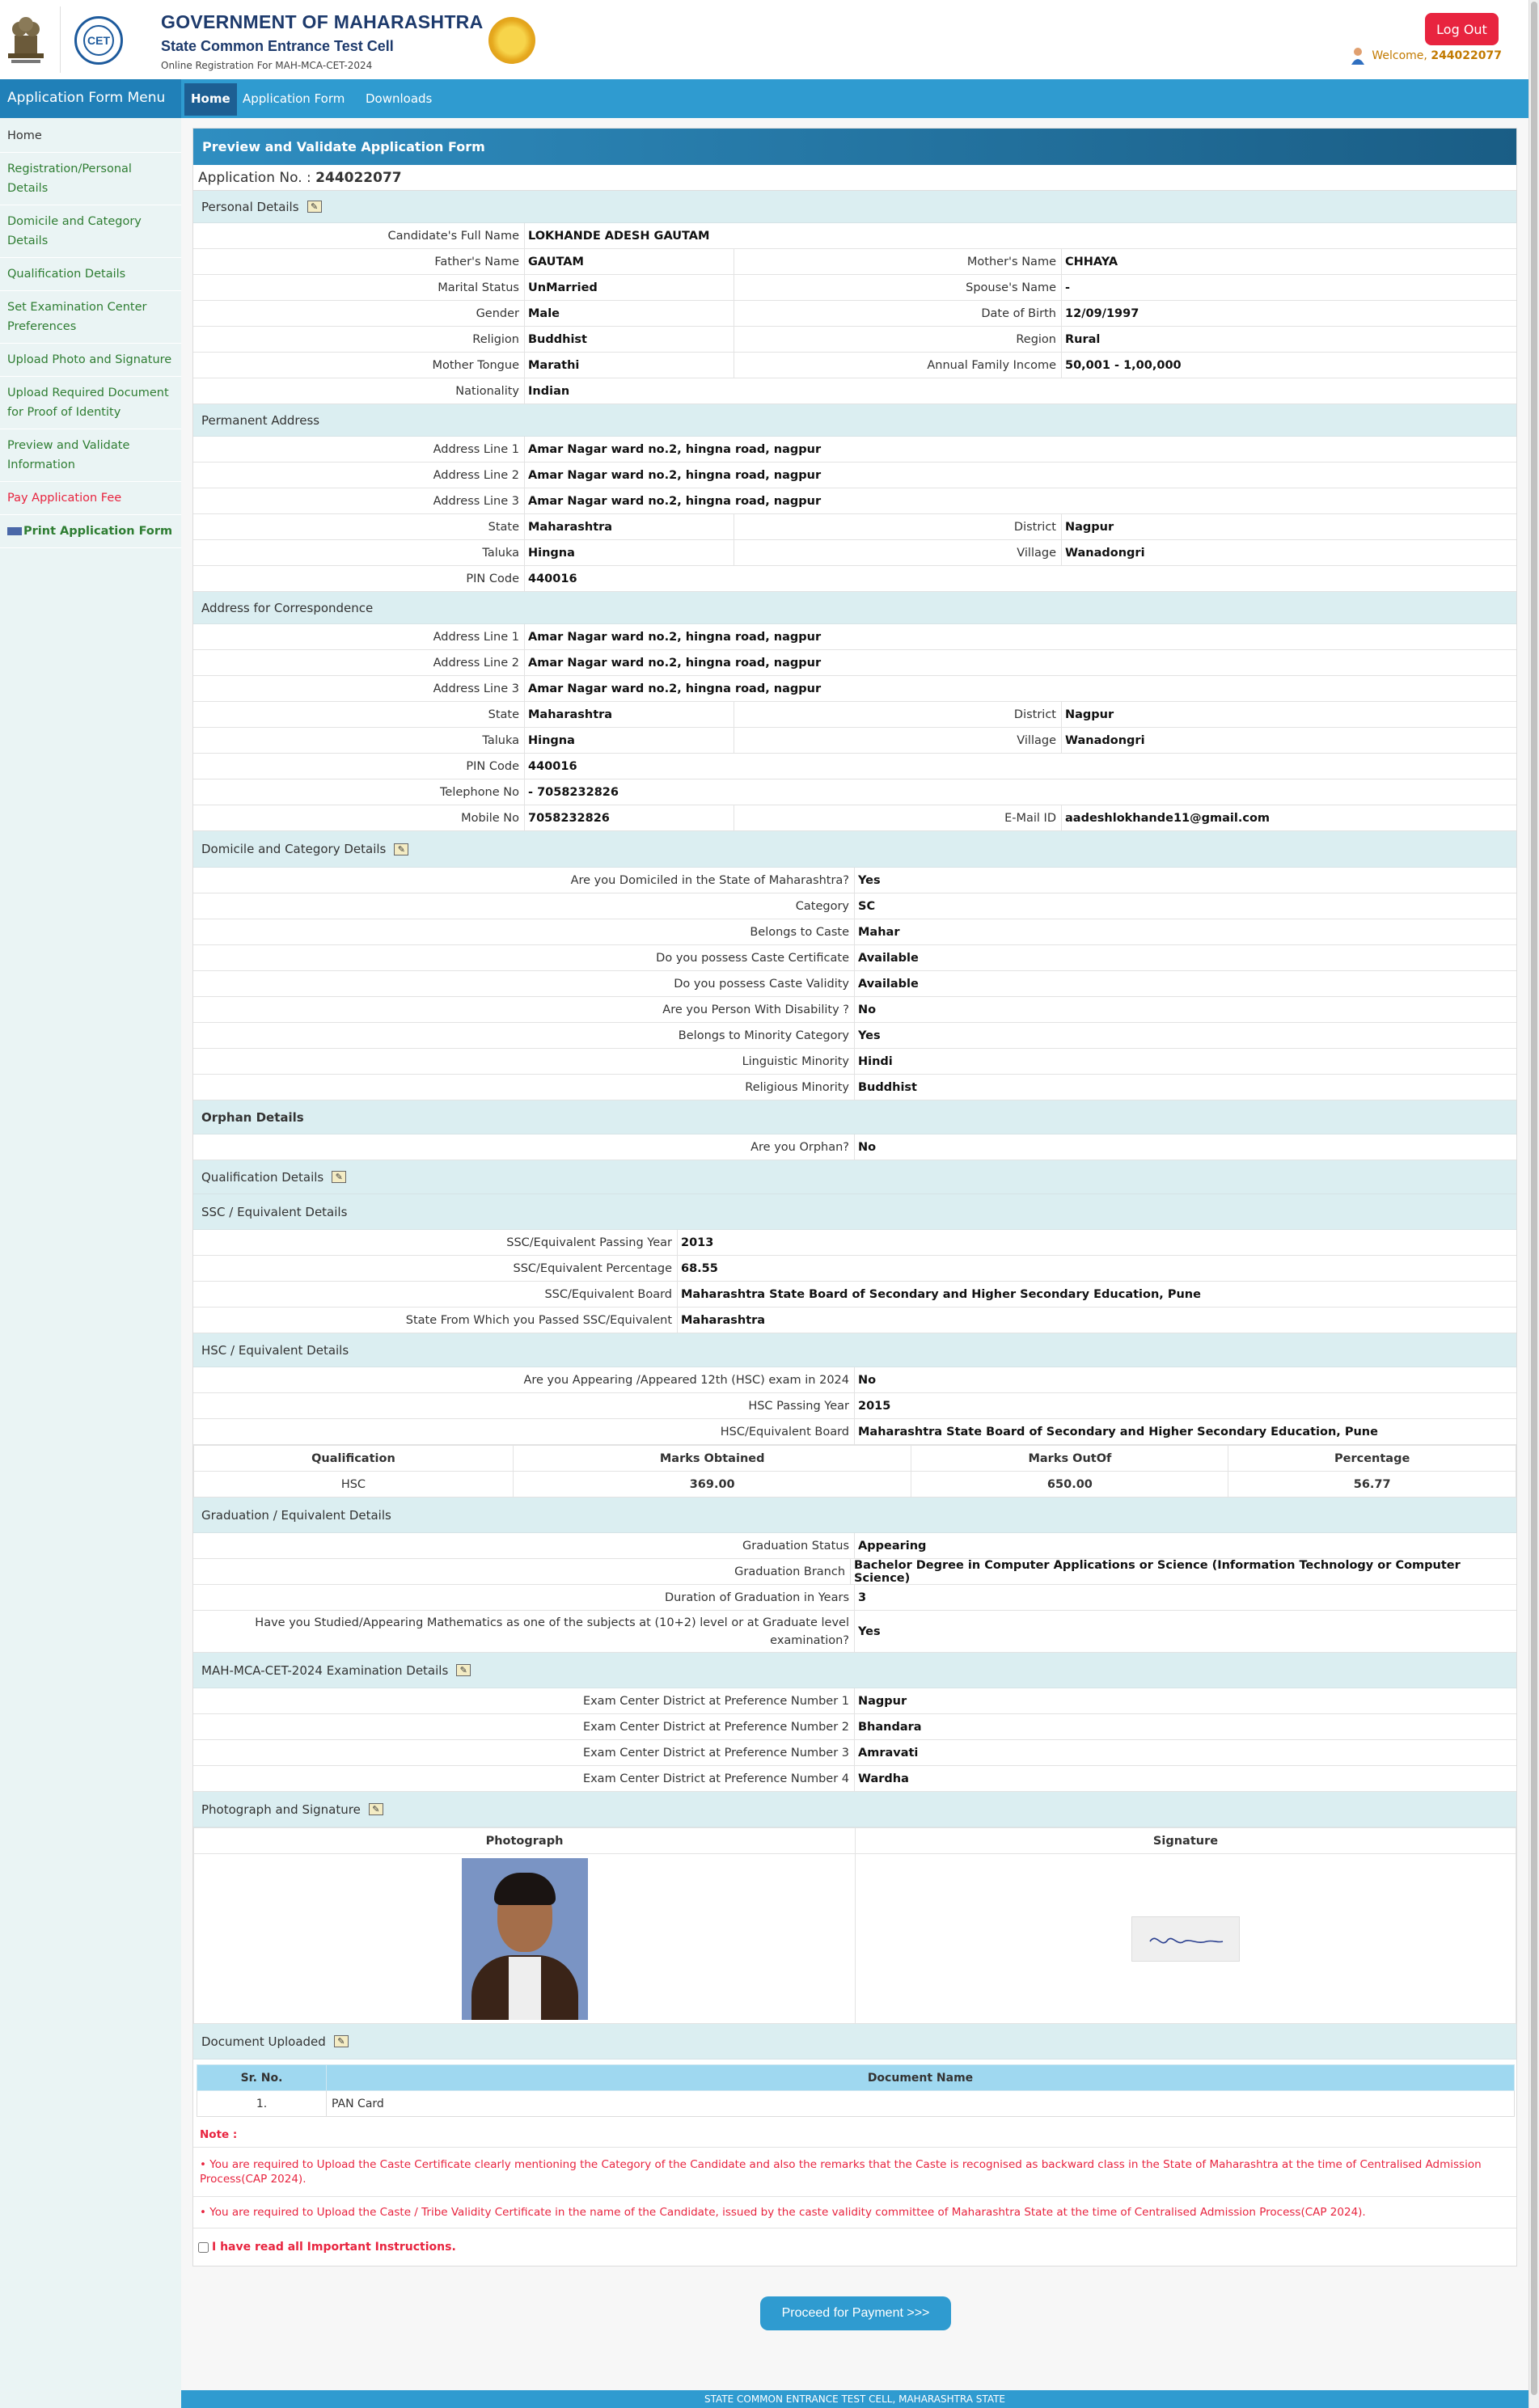 This screenshot has height=2408, width=1539. I want to click on row-perm-state: State Maharashtra District Nagpur, so click(854, 527).